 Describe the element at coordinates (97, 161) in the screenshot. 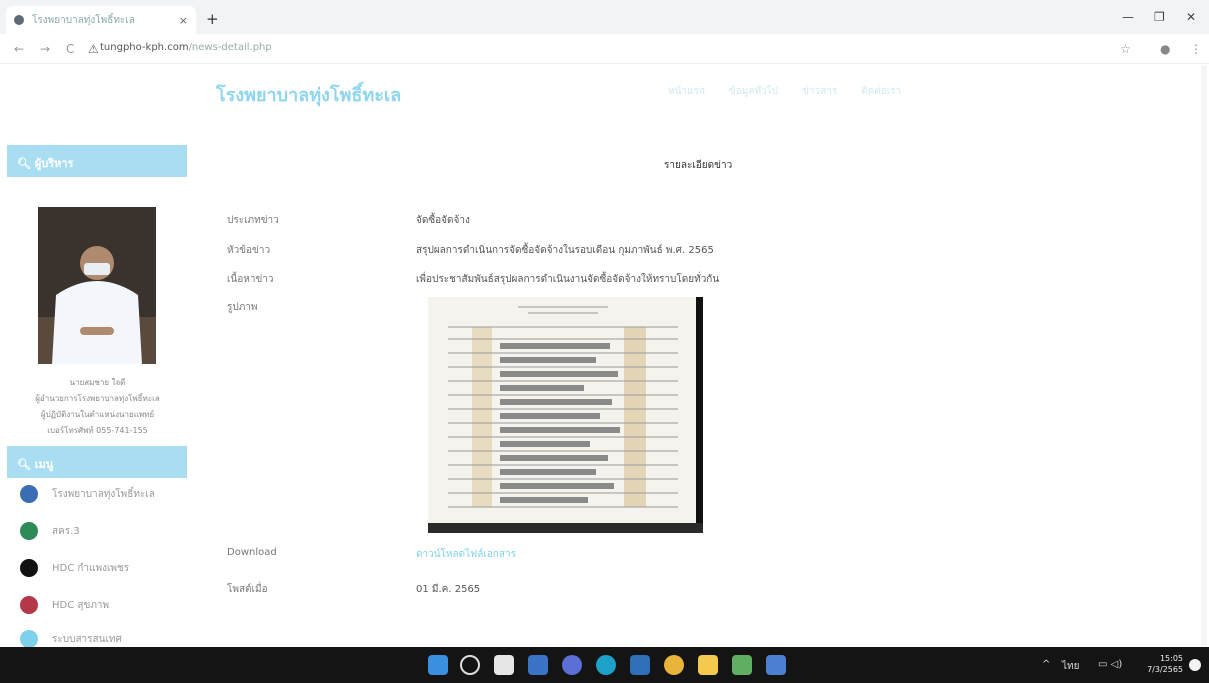

I see `director-heading: 🔍︎ ผู้บริหาร` at that location.